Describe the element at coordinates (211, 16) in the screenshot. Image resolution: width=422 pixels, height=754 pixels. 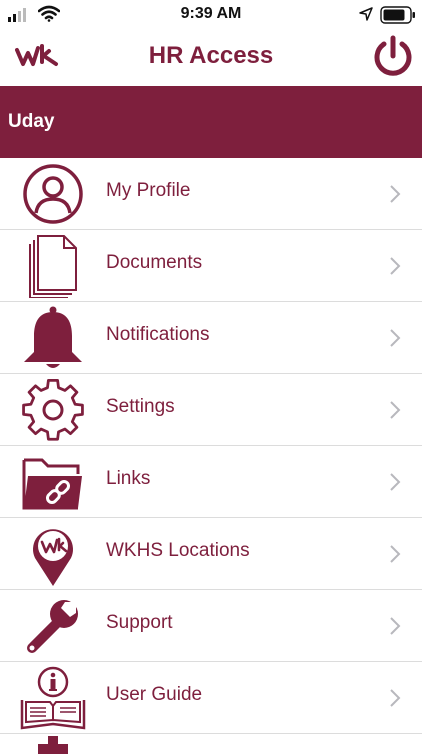
I see `status-bar: 9:39 AM` at that location.